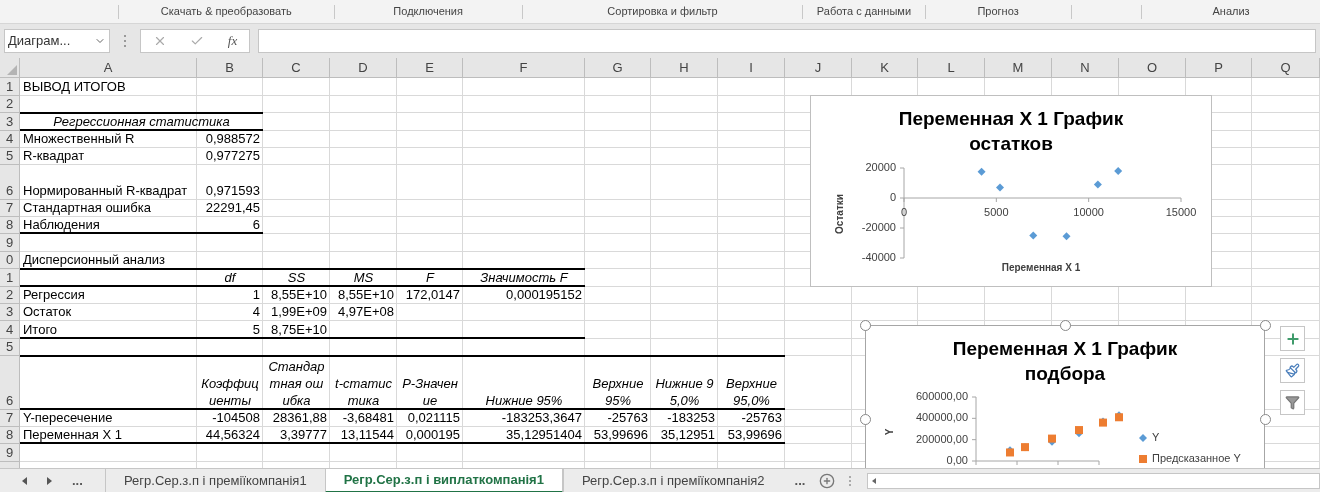 This screenshot has height=492, width=1320. What do you see at coordinates (524, 278) in the screenshot?
I see `table-cell-text: Значимость F` at bounding box center [524, 278].